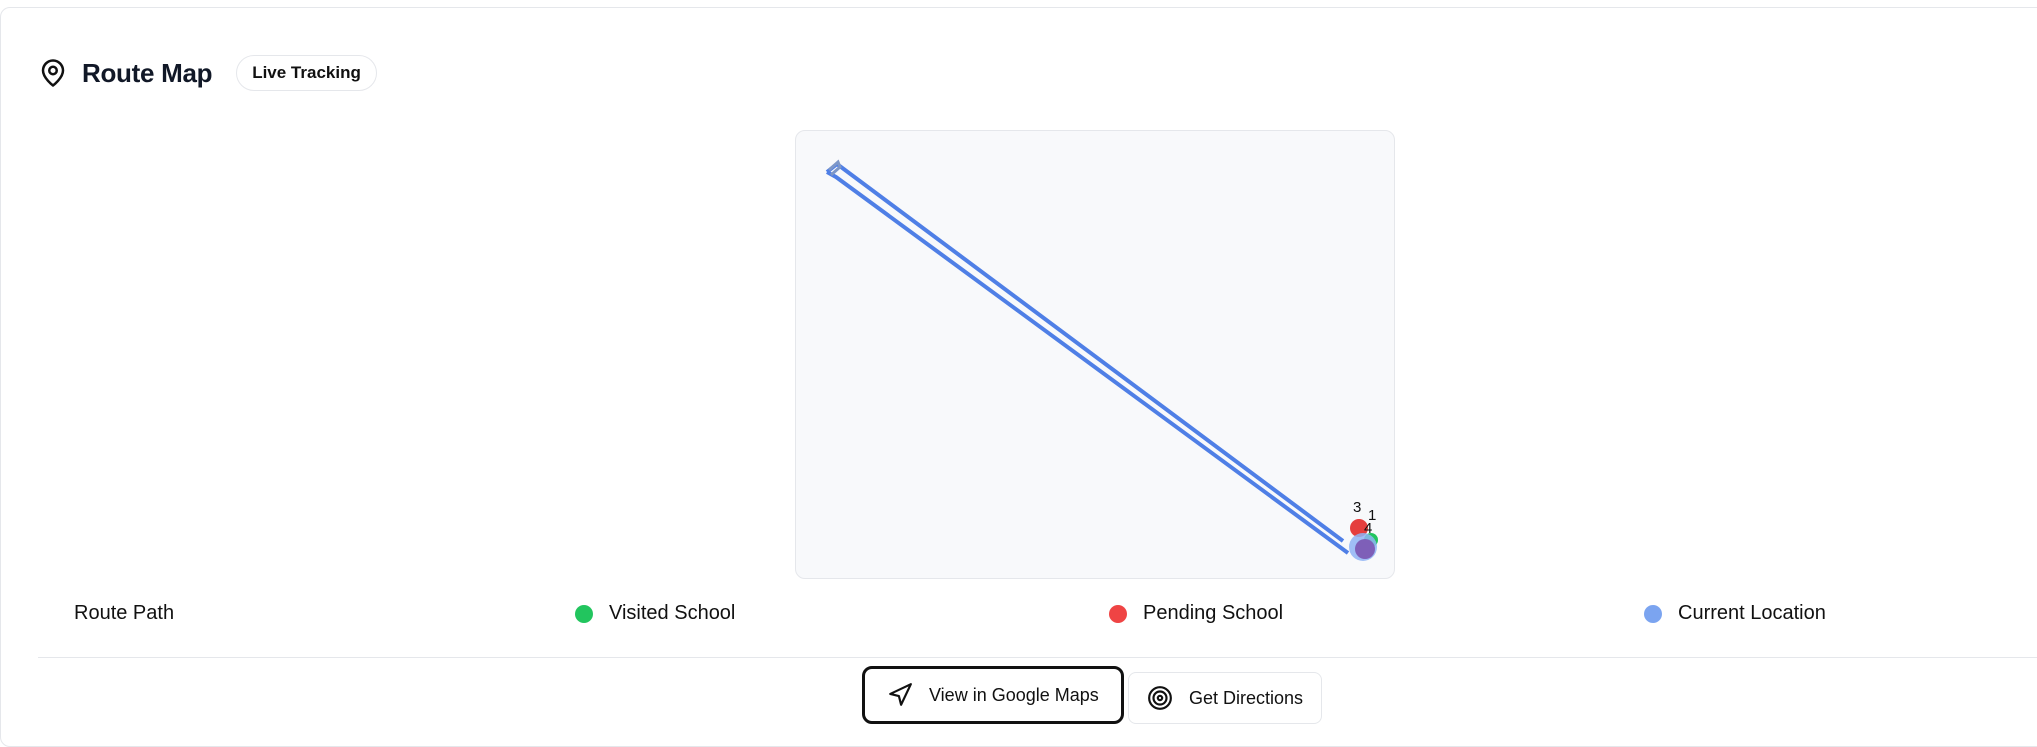 The height and width of the screenshot is (747, 2037). I want to click on legend-route-path: Route Path, so click(124, 613).